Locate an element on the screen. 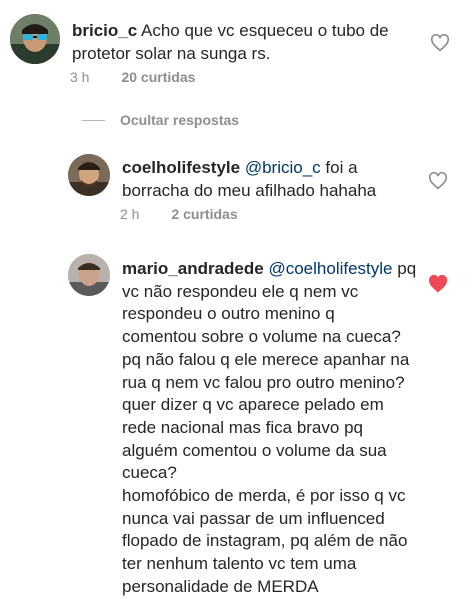  reply-meta: 2 h 2 curtidas is located at coordinates (195, 214).